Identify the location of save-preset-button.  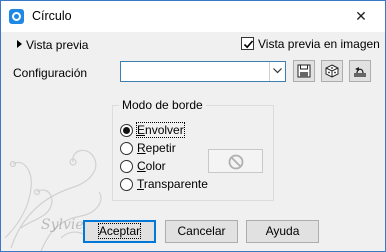
(304, 71).